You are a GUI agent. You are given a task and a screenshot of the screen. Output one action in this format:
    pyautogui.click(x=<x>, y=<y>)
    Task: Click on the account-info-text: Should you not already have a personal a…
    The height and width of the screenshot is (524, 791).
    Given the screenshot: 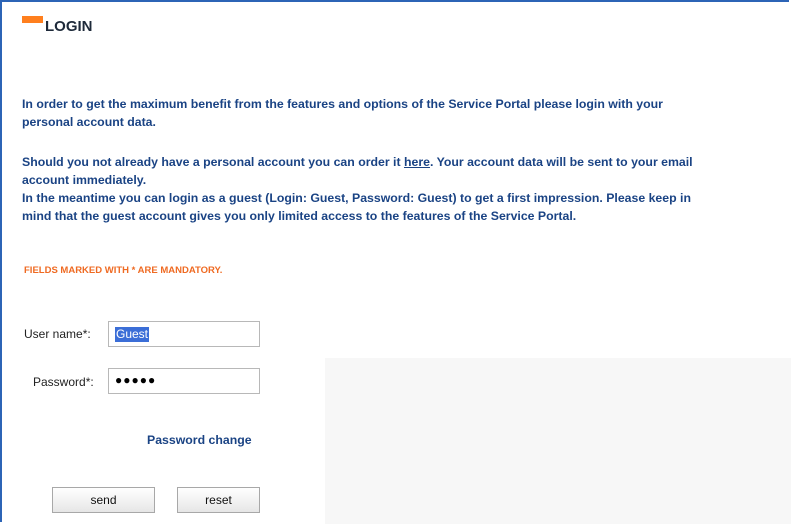 What is the action you would take?
    pyautogui.click(x=357, y=189)
    